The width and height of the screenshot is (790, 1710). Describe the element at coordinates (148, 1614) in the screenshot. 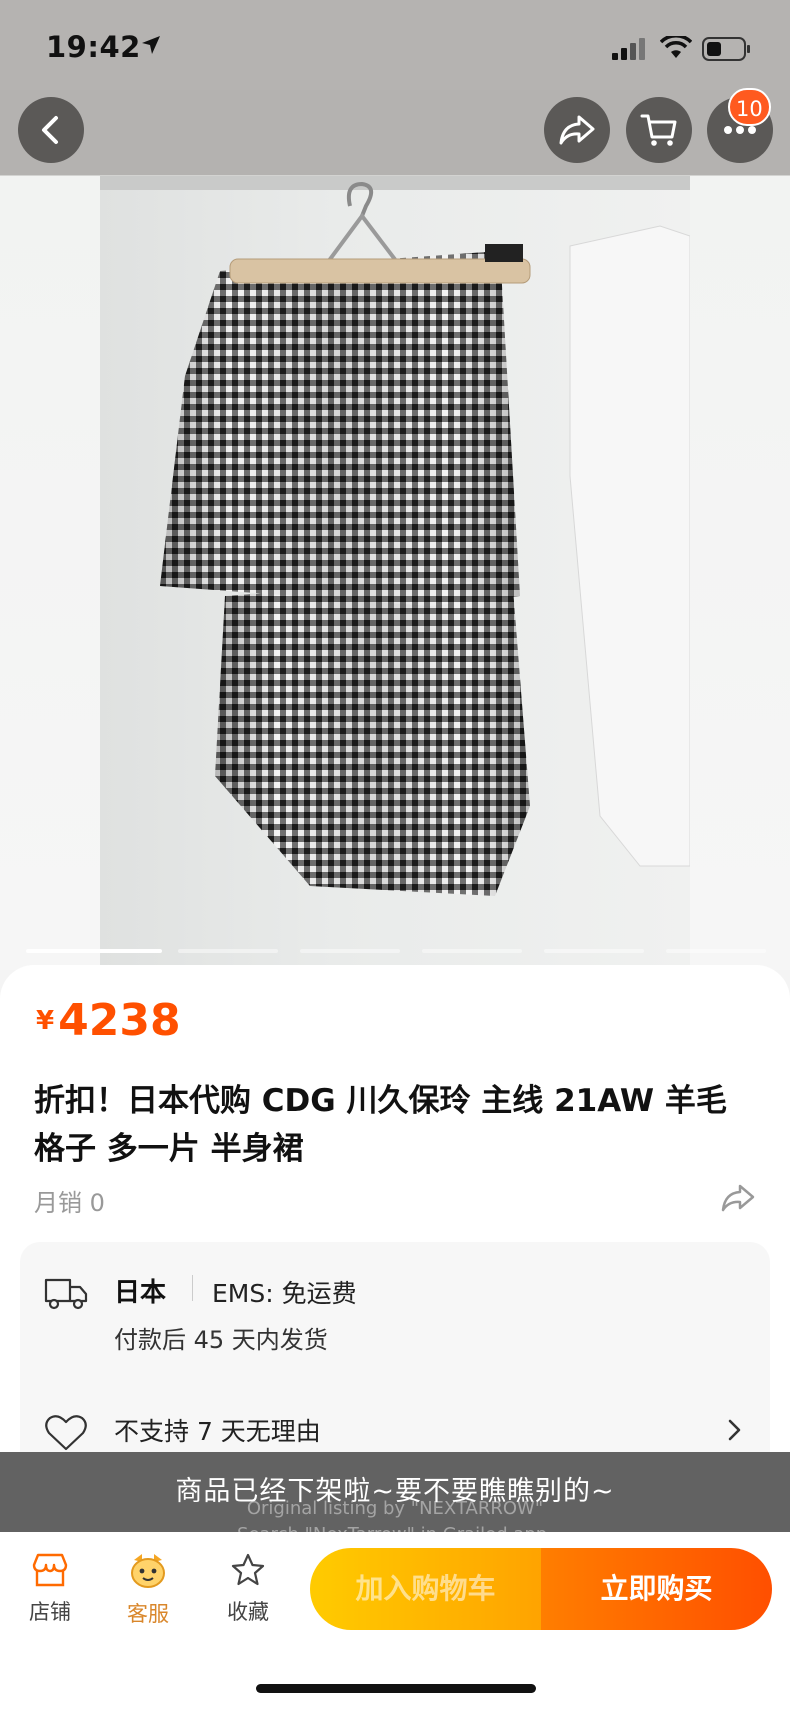

I see `service-label: 客服` at that location.